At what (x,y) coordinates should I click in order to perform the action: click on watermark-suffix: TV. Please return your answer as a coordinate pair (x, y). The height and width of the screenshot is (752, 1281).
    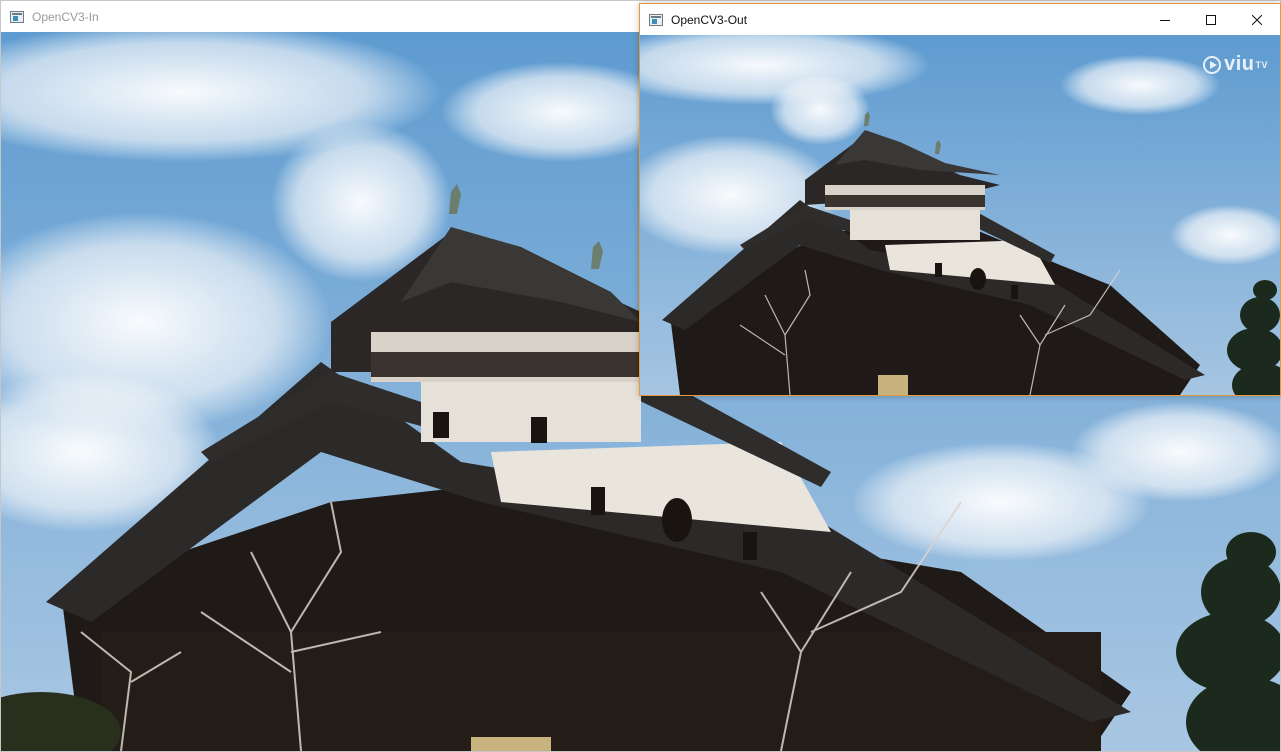
    Looking at the image, I should click on (1261, 64).